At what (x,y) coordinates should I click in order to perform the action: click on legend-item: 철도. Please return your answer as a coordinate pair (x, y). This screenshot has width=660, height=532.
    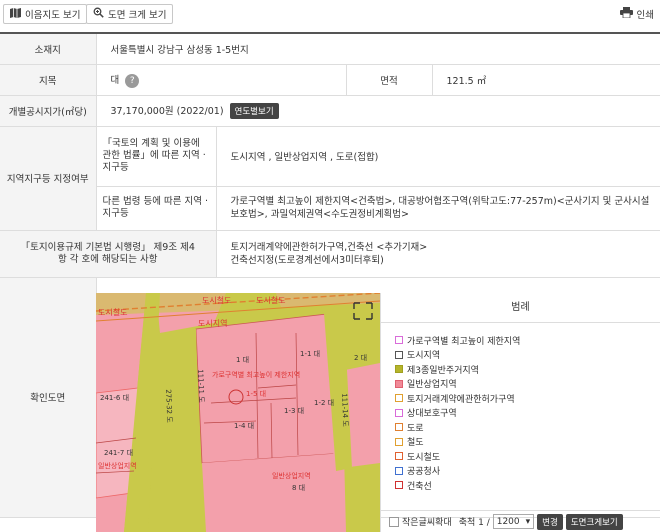
    Looking at the image, I should click on (520, 442).